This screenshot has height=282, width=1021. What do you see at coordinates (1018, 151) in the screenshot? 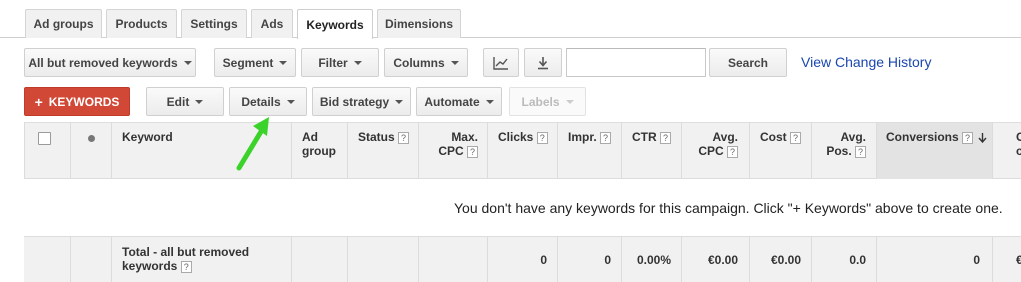
I see `header-label: cor` at bounding box center [1018, 151].